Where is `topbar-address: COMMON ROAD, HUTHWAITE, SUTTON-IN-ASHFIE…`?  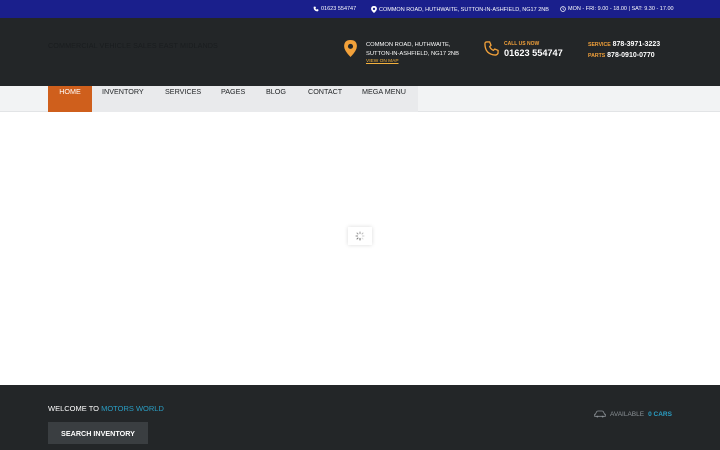
topbar-address: COMMON ROAD, HUTHWAITE, SUTTON-IN-ASHFIE… is located at coordinates (460, 9).